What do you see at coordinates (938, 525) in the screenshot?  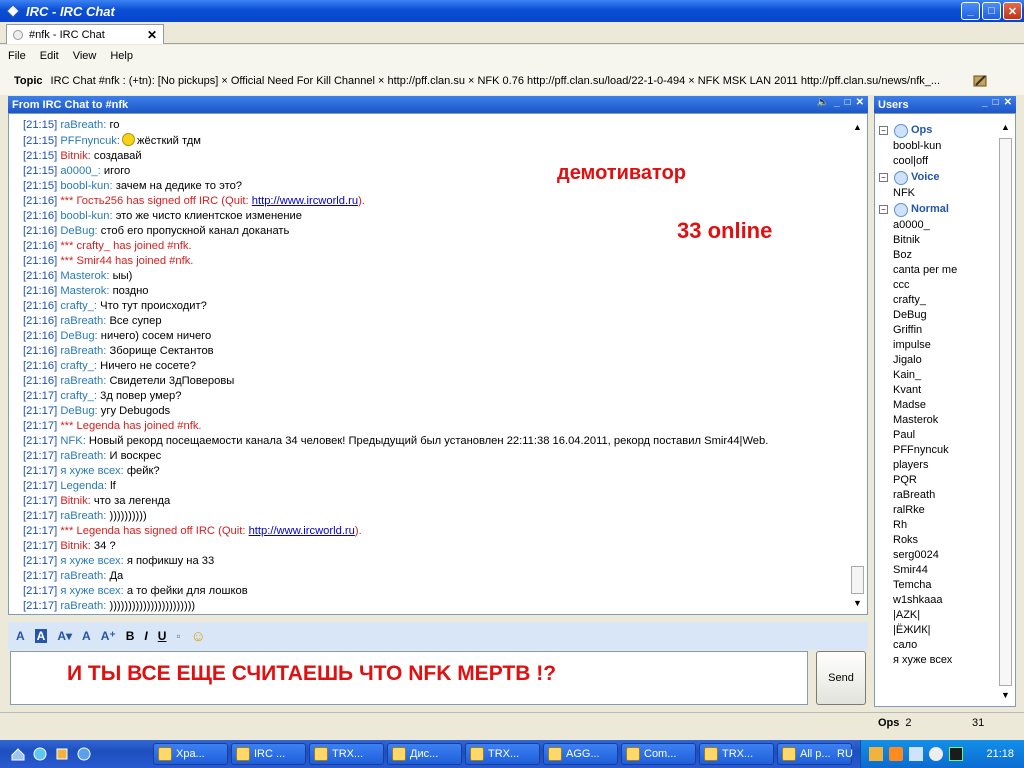 I see `user-list-item: Rh` at bounding box center [938, 525].